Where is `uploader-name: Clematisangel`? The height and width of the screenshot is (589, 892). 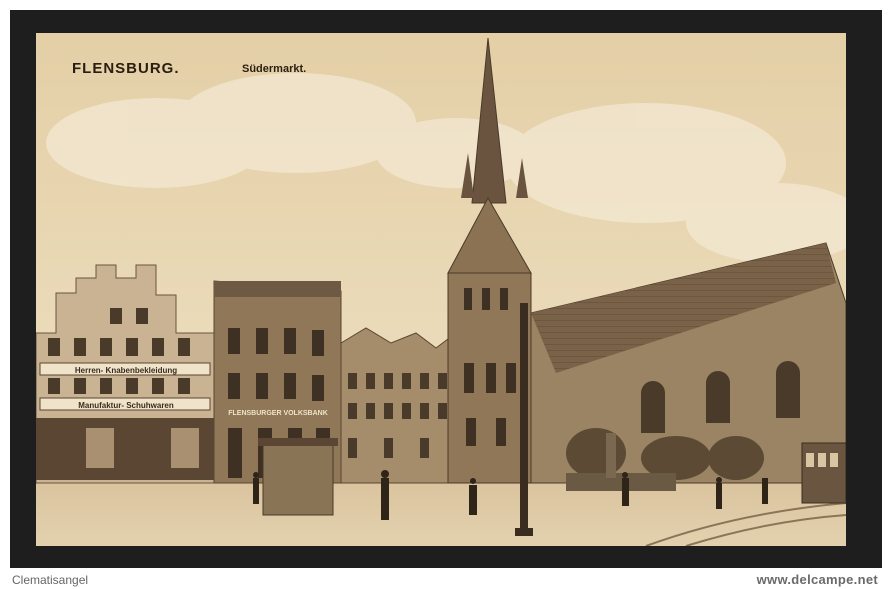
uploader-name: Clematisangel is located at coordinates (50, 580).